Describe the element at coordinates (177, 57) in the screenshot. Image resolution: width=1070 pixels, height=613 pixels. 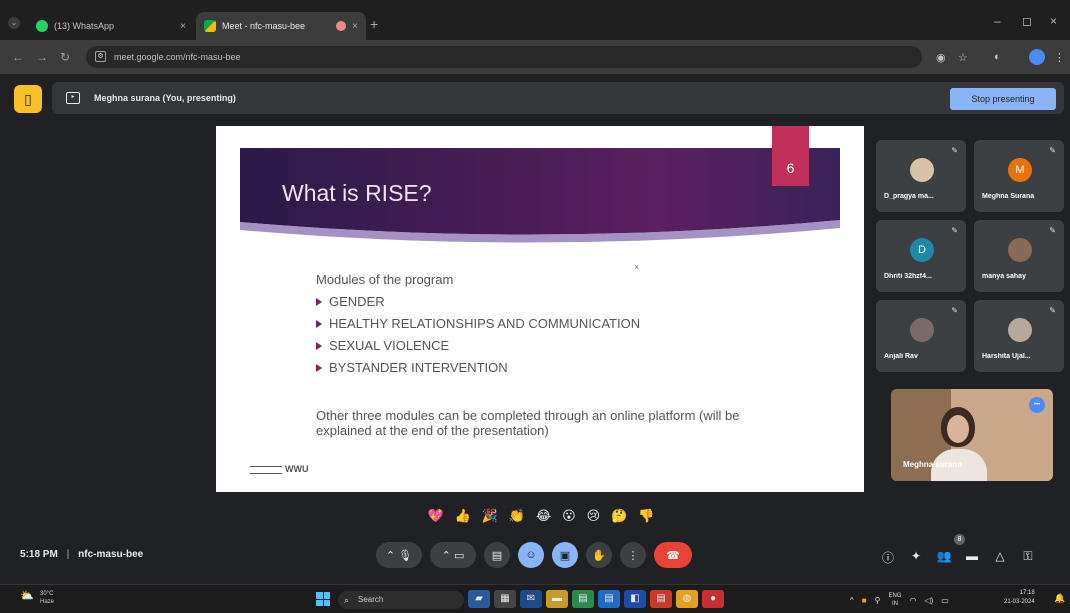
I see `url-text: meet.google.com/nfc-masu-bee` at that location.